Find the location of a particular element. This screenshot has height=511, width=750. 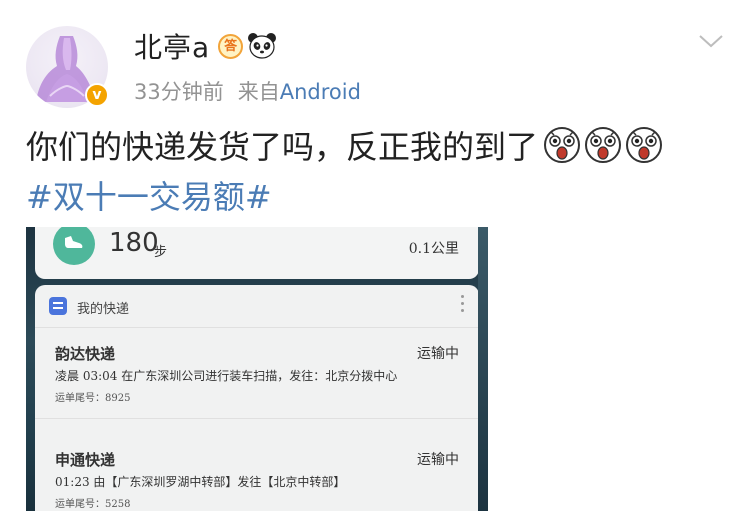

user-name-row: 北亭a 答 is located at coordinates (205, 46).